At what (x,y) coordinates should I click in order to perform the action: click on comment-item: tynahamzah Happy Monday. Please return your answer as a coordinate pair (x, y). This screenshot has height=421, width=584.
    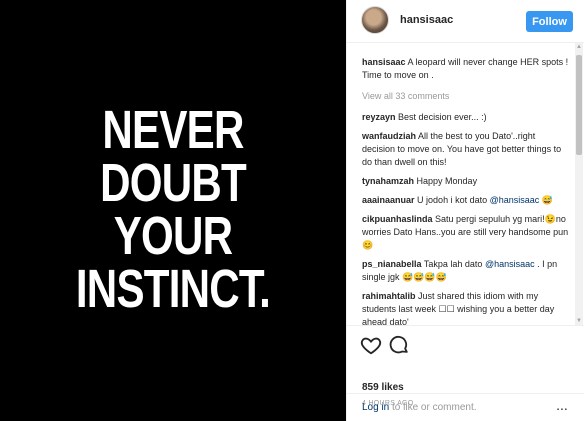
    Looking at the image, I should click on (466, 181).